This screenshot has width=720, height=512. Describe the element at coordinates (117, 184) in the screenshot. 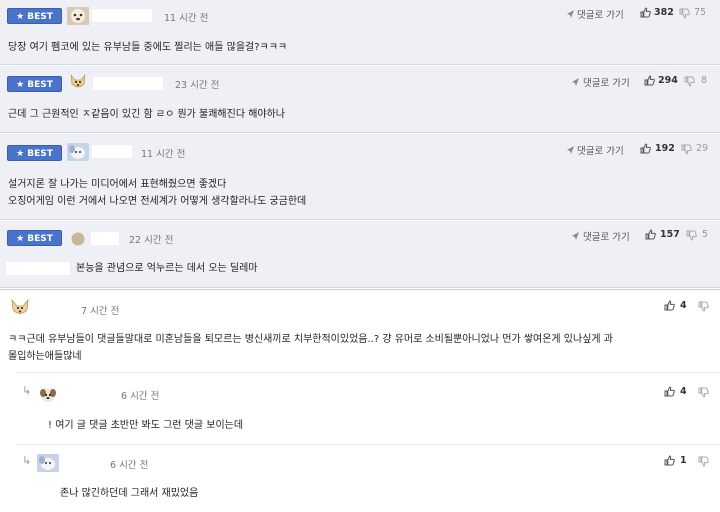

I see `comment-text-line-1: 설거지론 잘 나가는 미디어에서 표현해줬으면 좋겠다` at that location.